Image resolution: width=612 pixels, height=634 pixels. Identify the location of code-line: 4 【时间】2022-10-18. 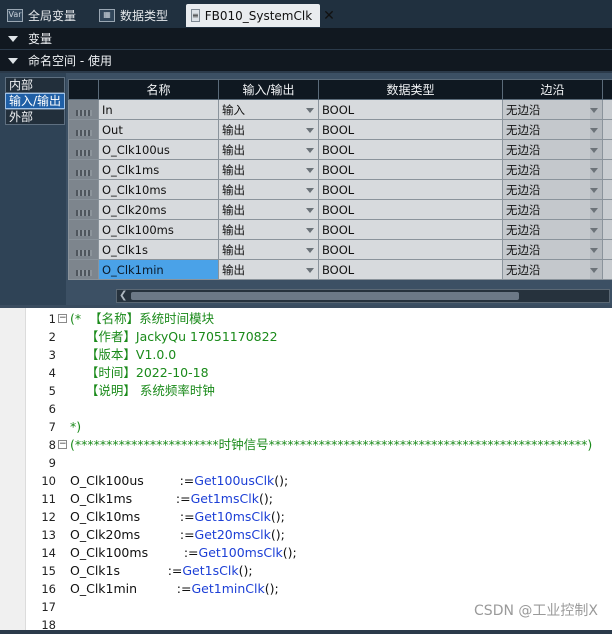
(306, 373).